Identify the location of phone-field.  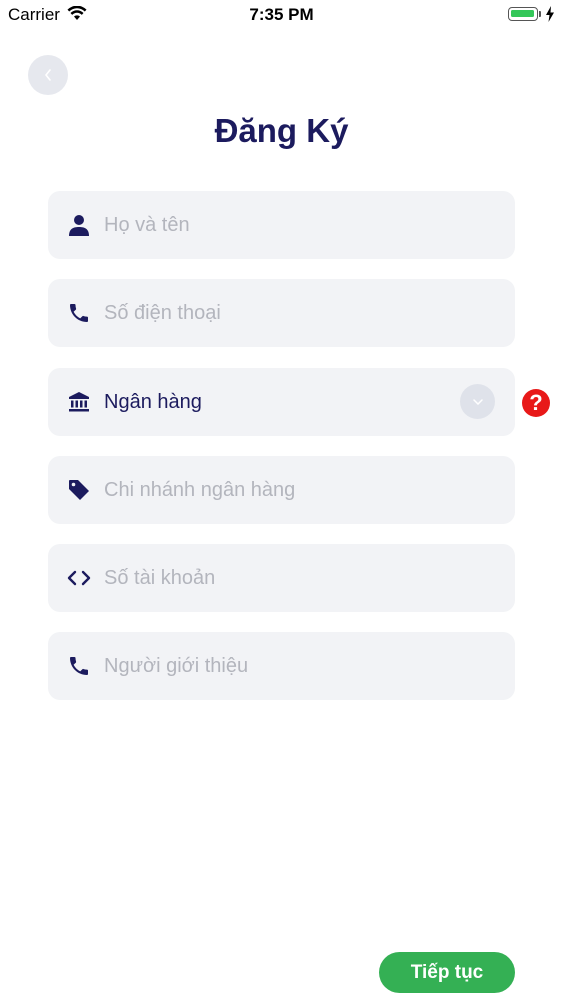
(281, 313).